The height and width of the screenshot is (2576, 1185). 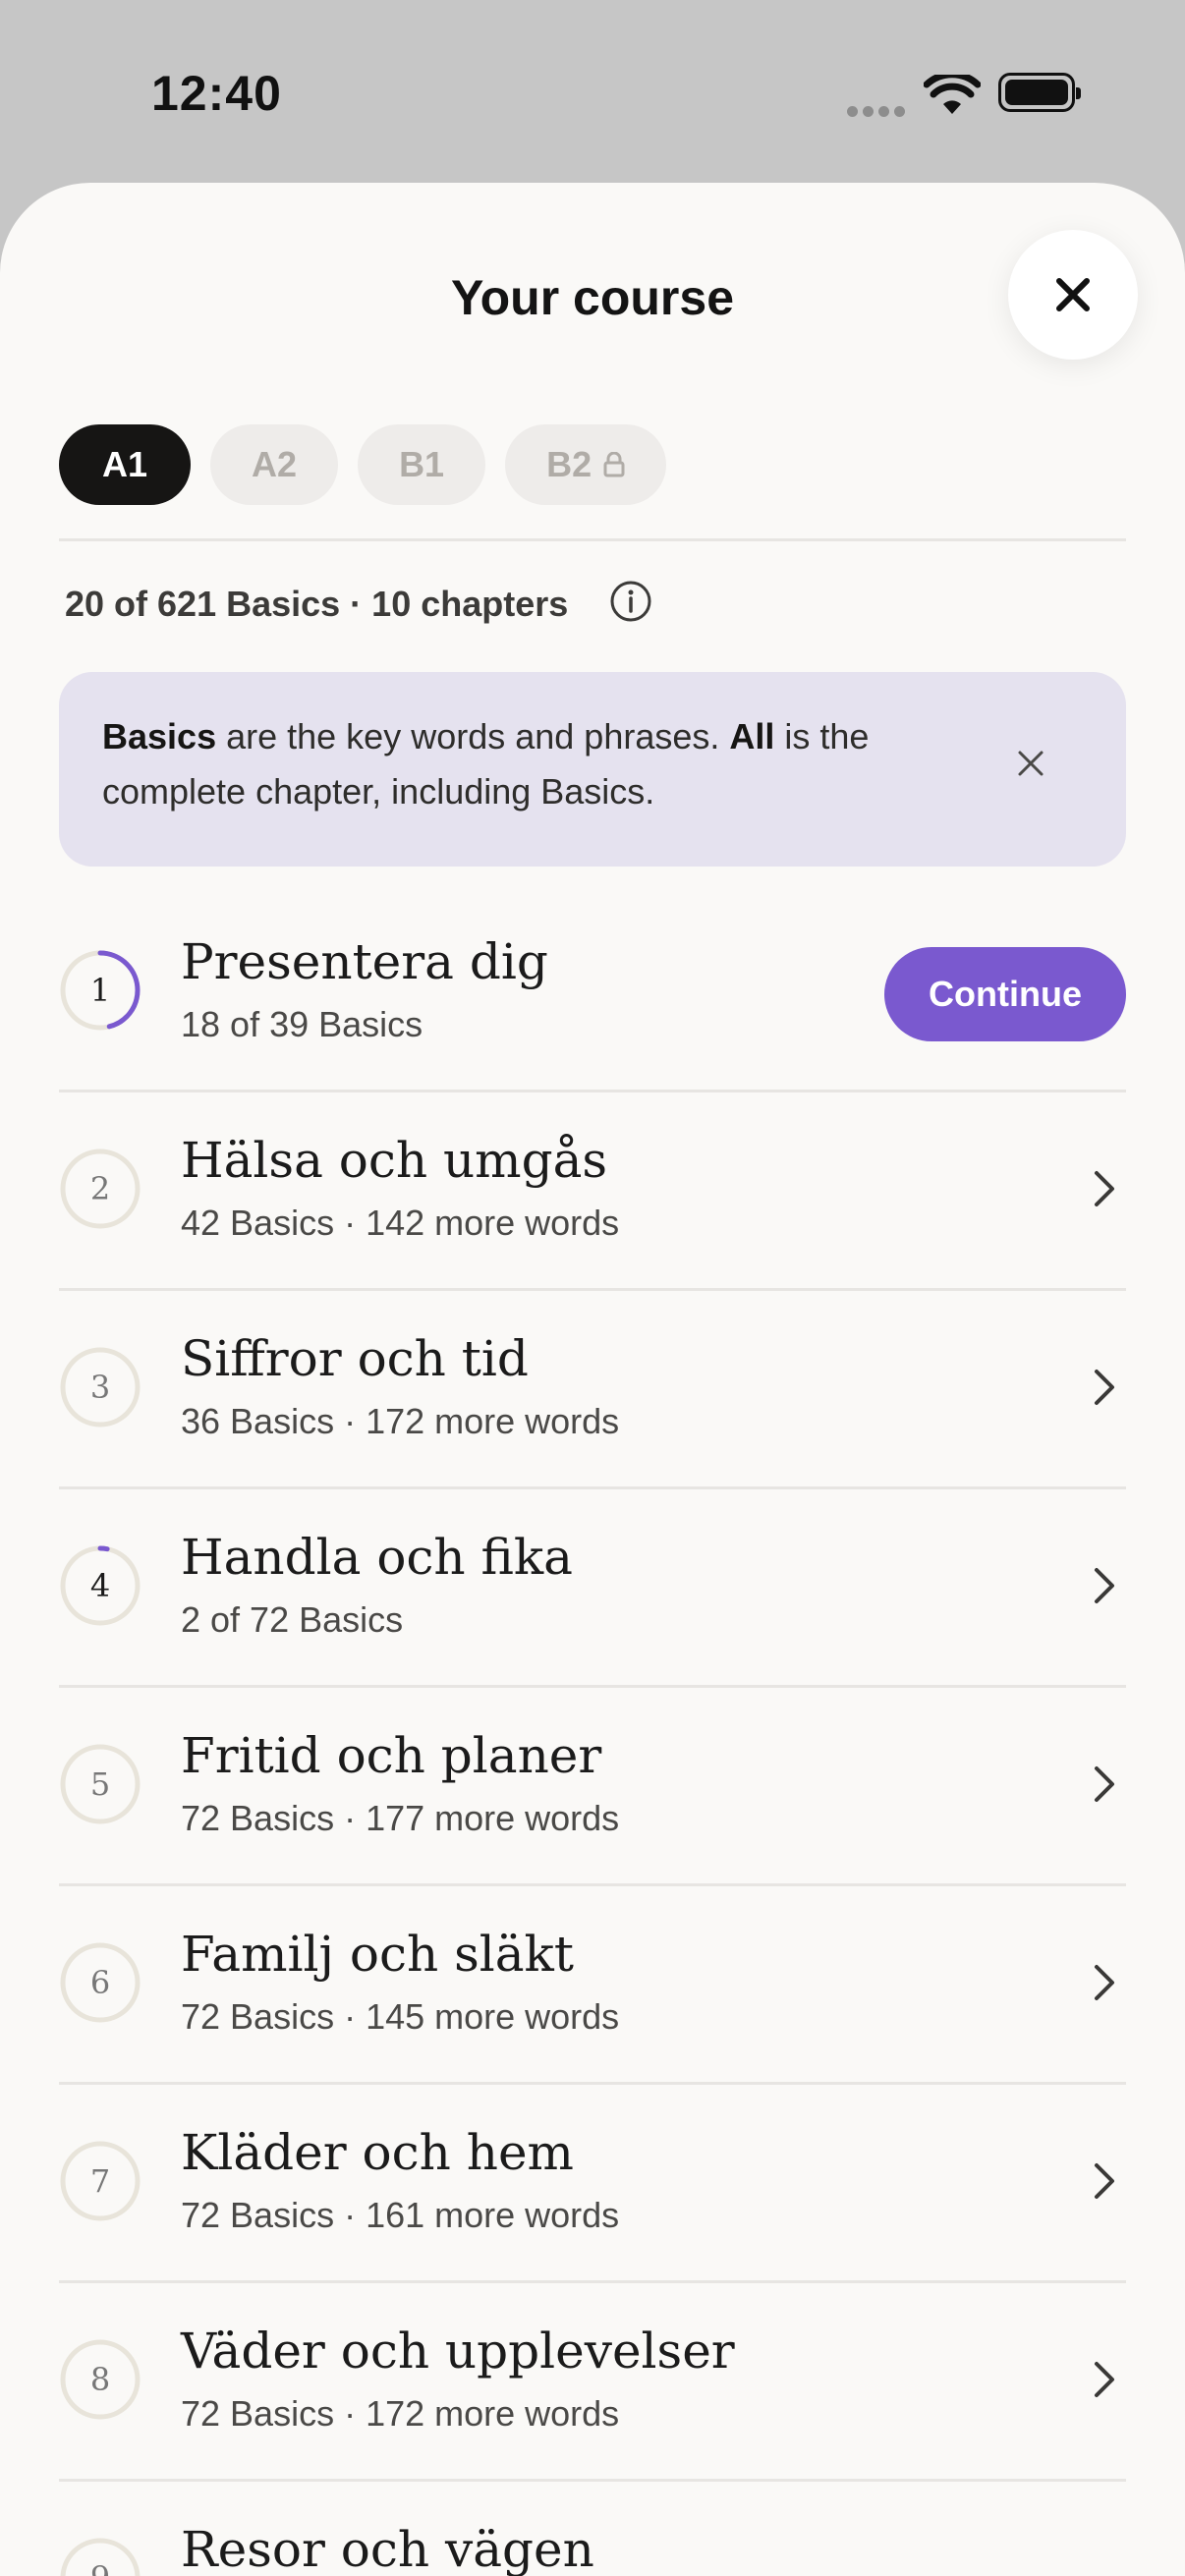 I want to click on chapter-number: 9, so click(x=100, y=2556).